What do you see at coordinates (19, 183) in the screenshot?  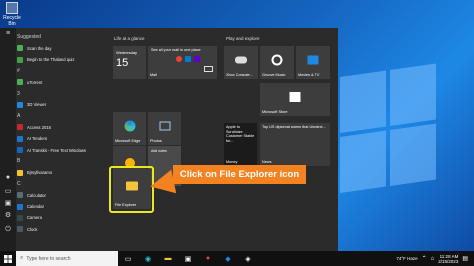 I see `app-list-label: C` at bounding box center [19, 183].